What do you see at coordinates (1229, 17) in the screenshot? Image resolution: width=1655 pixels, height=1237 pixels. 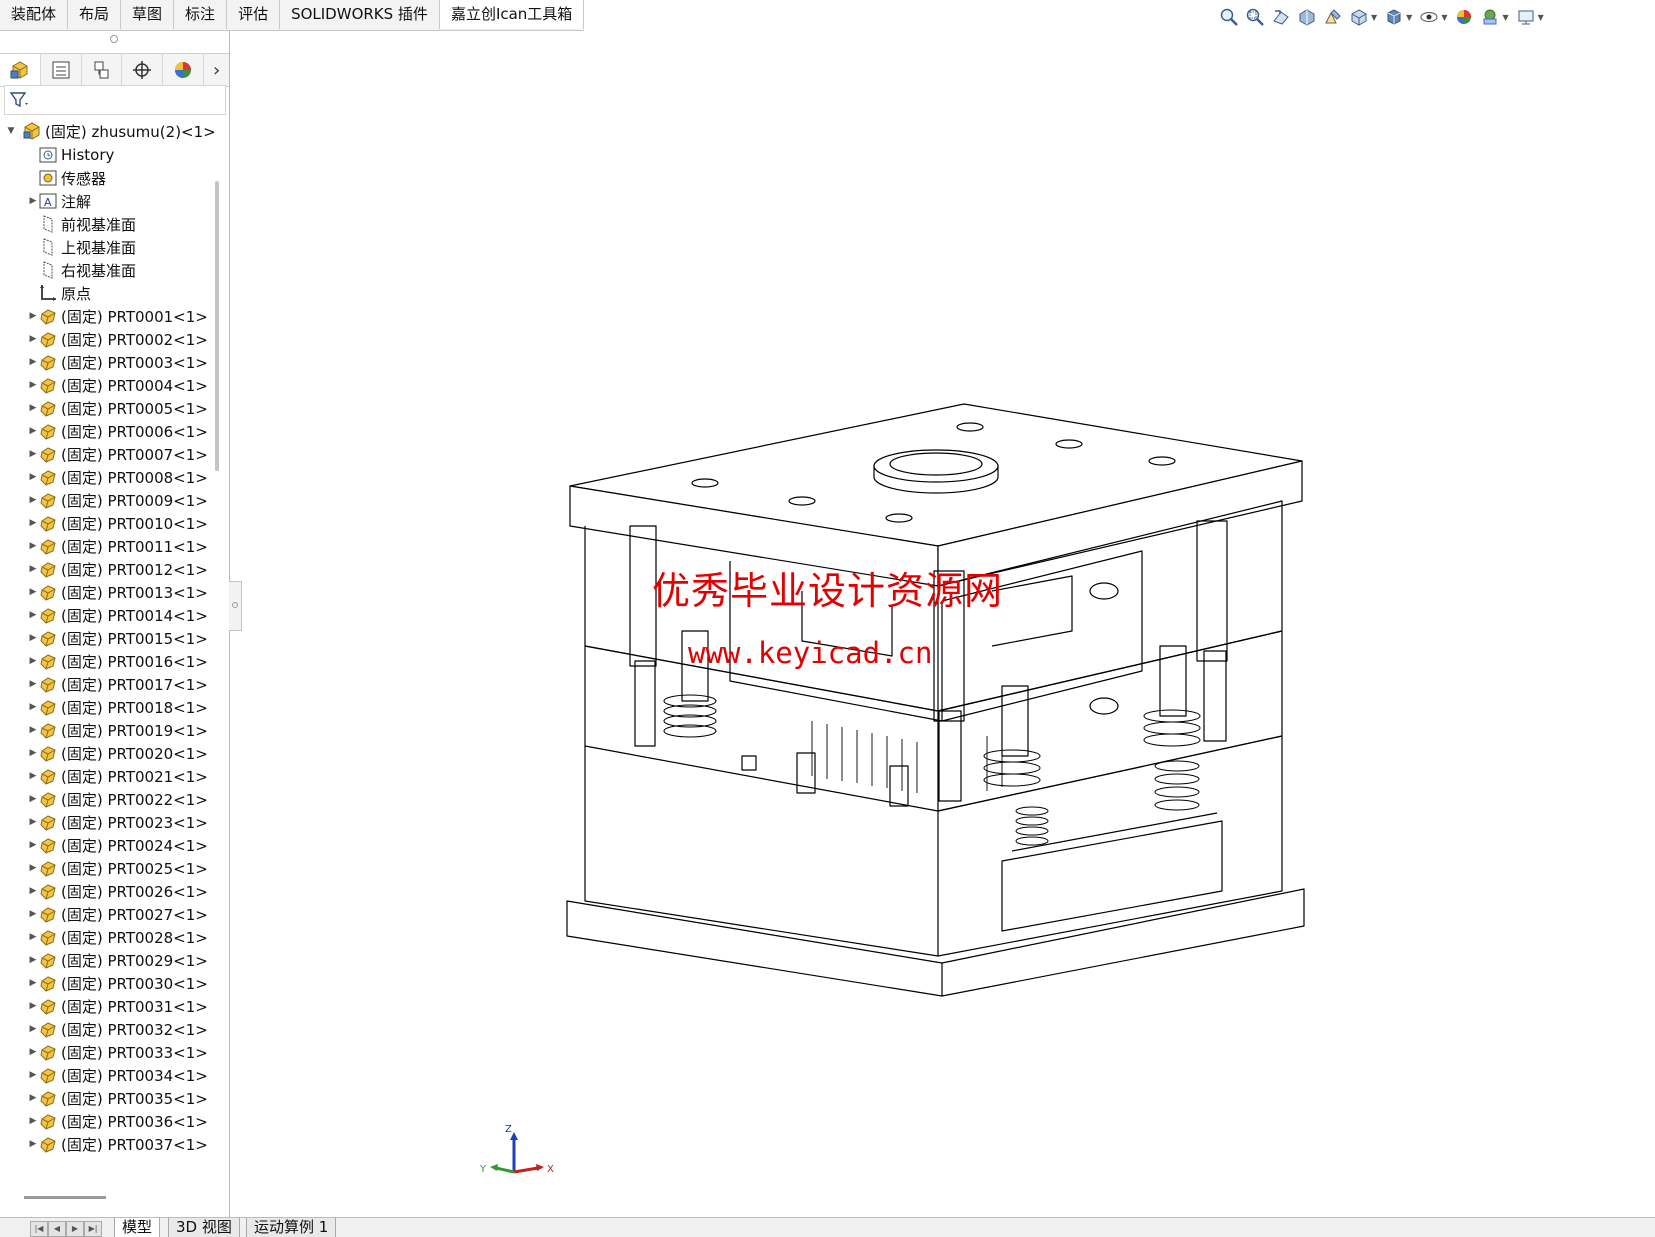 I see `zoom-to-fit-icon` at bounding box center [1229, 17].